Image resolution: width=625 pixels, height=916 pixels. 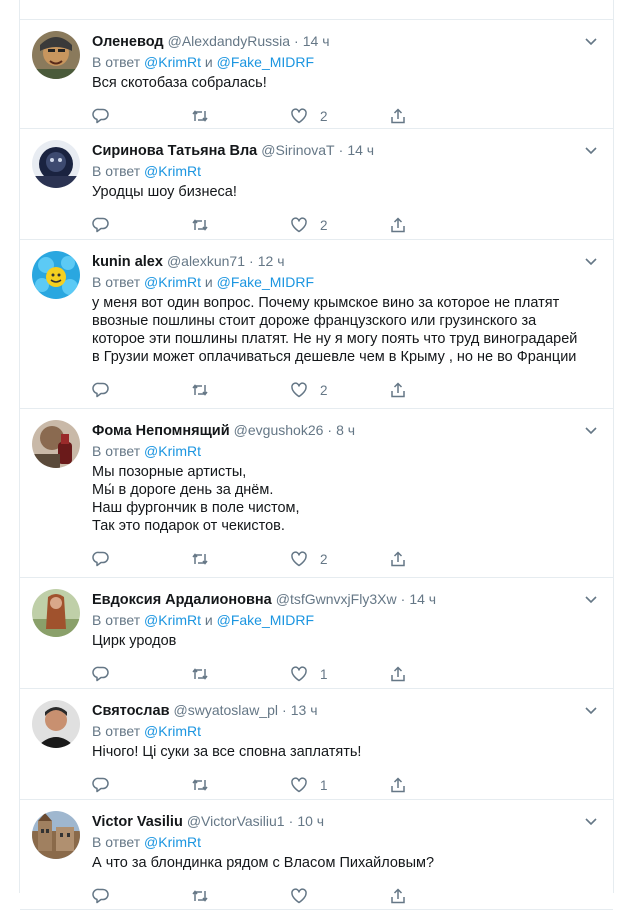 I want to click on tweet-time: 8 ч, so click(x=345, y=430).